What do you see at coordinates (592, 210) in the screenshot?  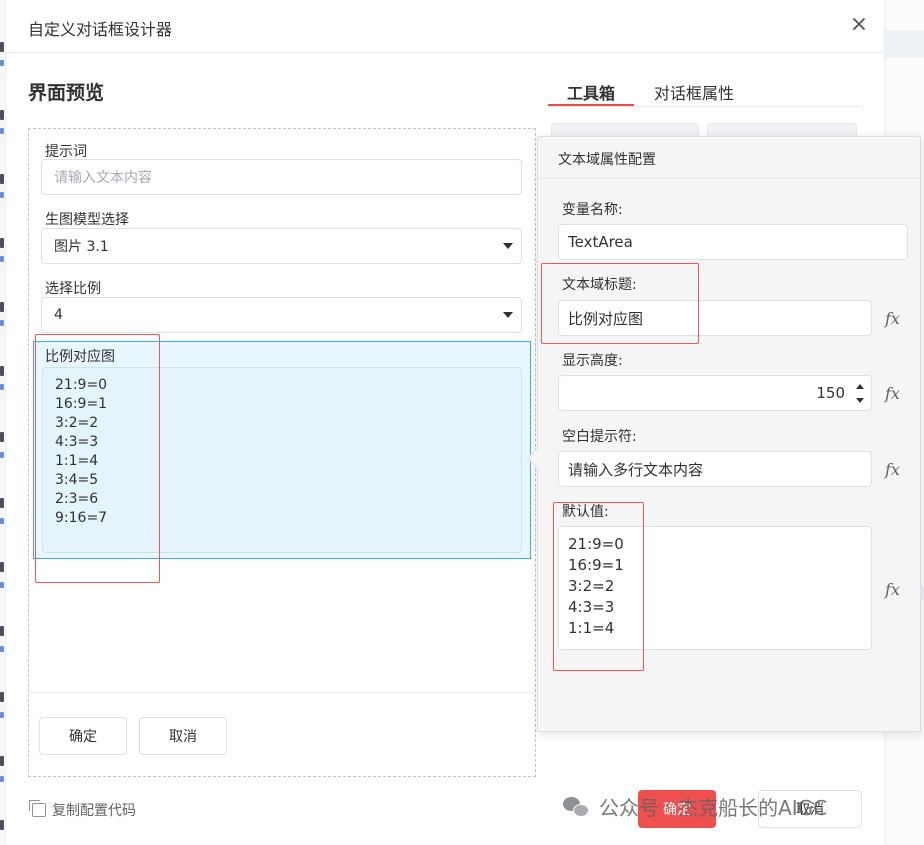 I see `var-name-label: 变量名称:` at bounding box center [592, 210].